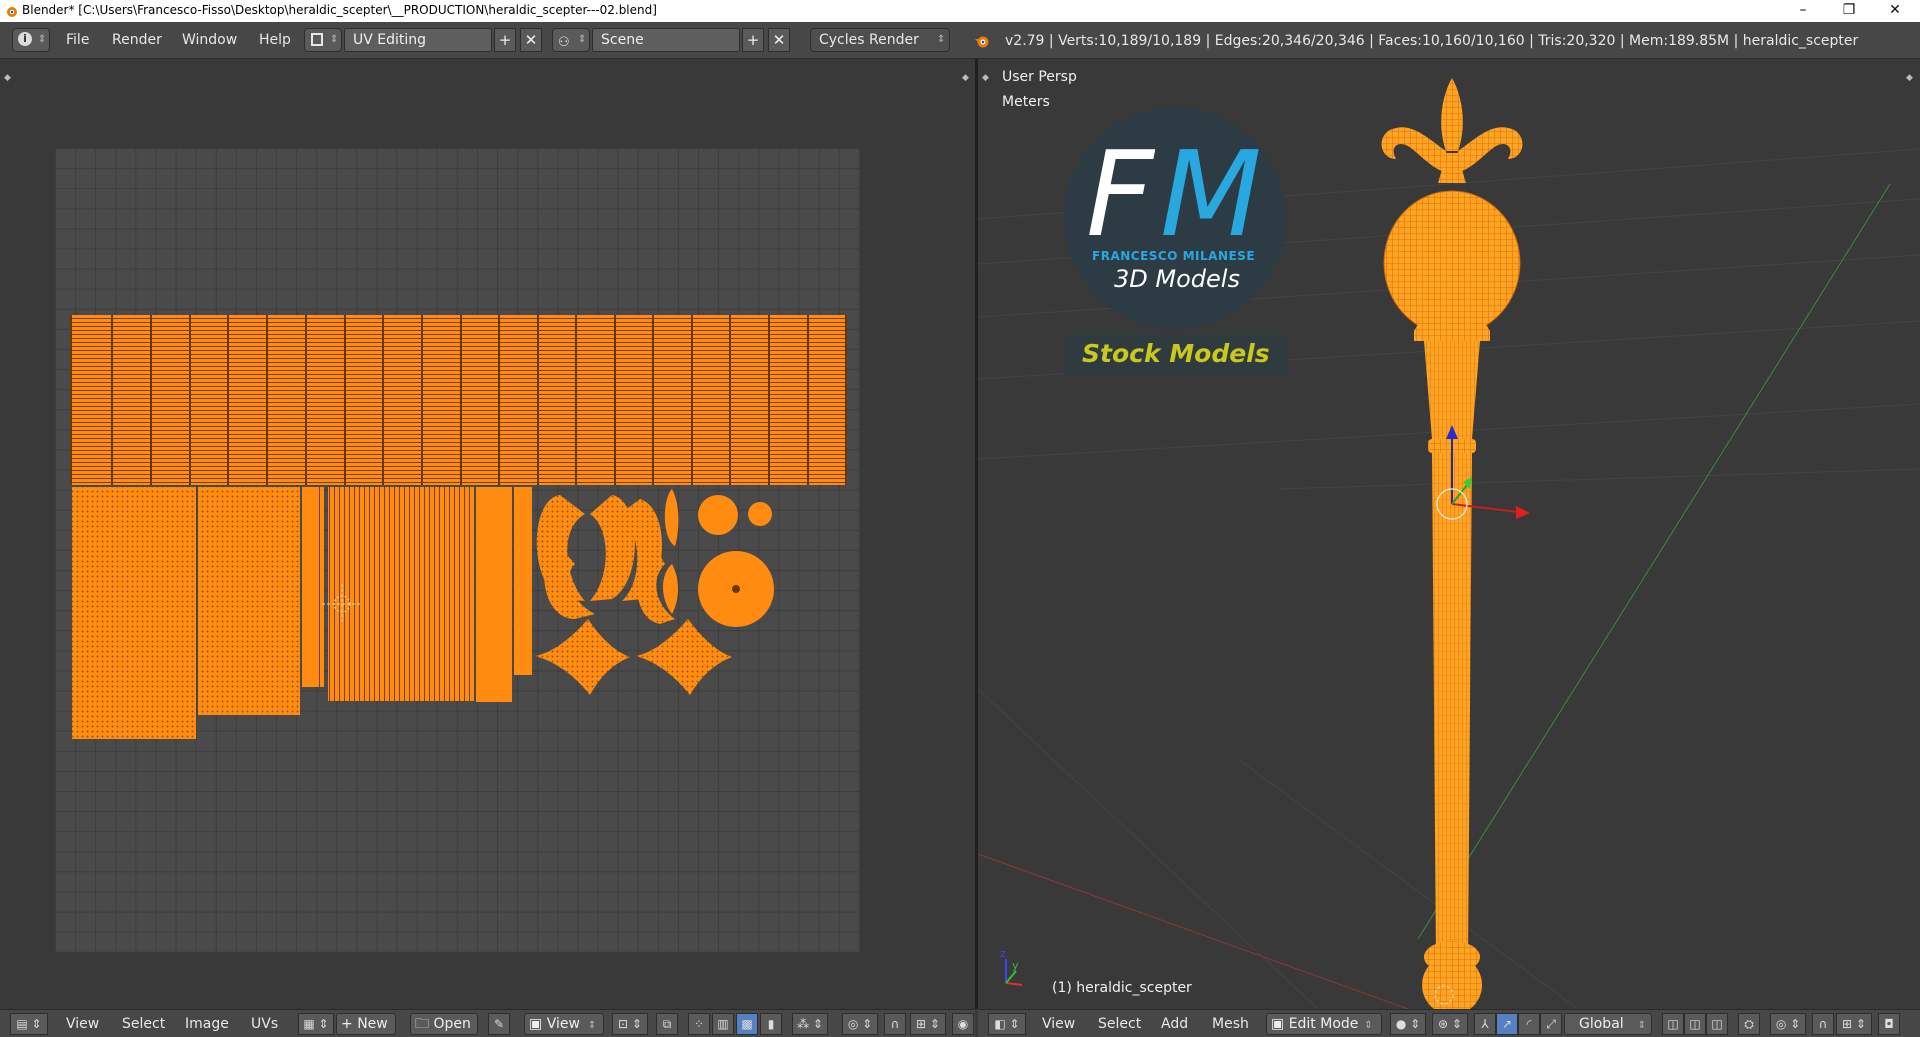 The height and width of the screenshot is (1037, 1920). I want to click on shading-dropdown: ● ⇕, so click(1408, 1024).